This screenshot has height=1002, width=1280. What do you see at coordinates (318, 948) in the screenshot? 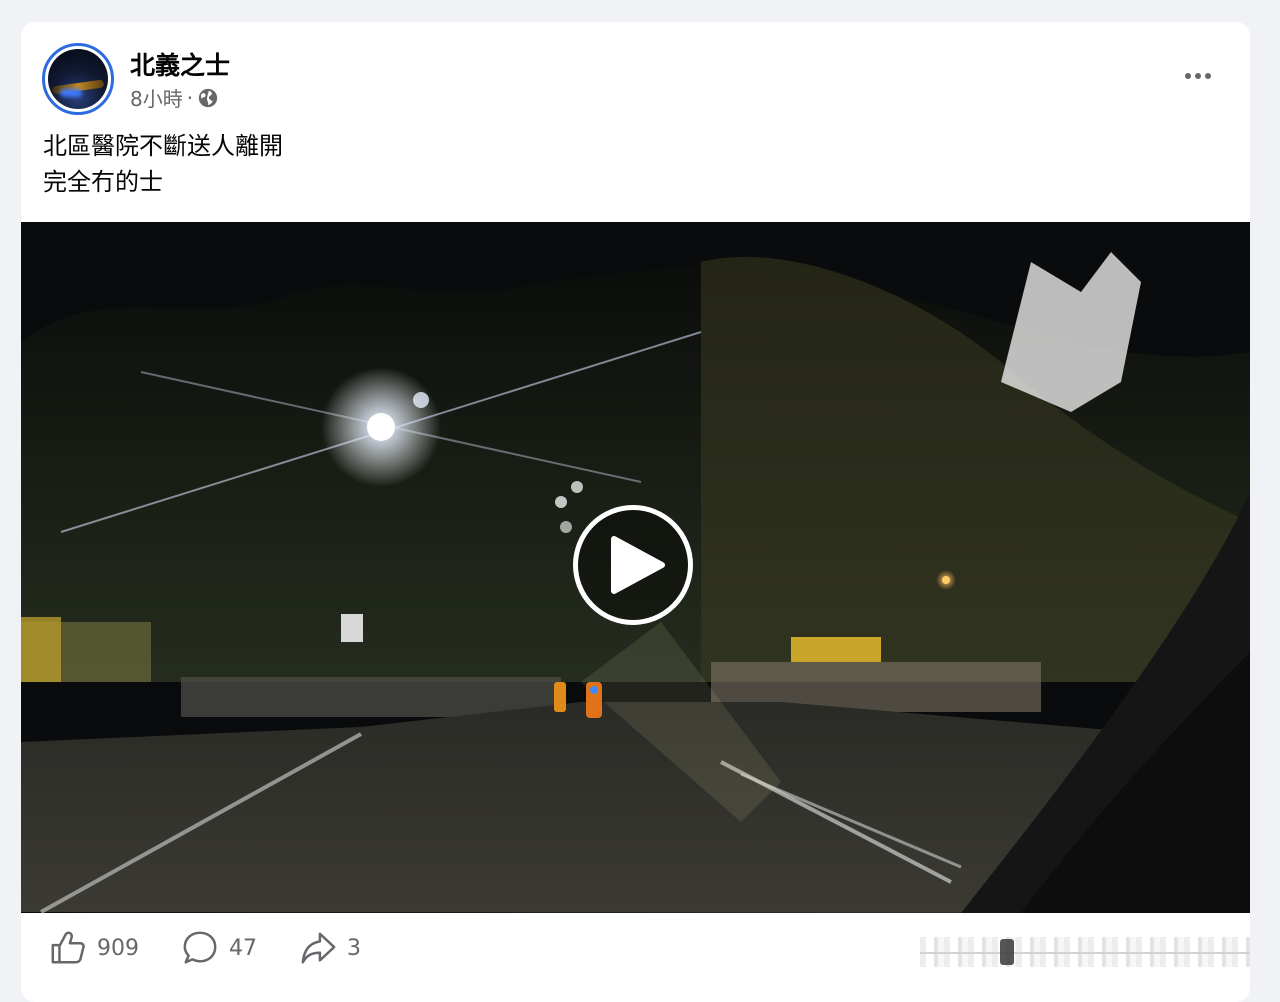
I see `share-icon` at bounding box center [318, 948].